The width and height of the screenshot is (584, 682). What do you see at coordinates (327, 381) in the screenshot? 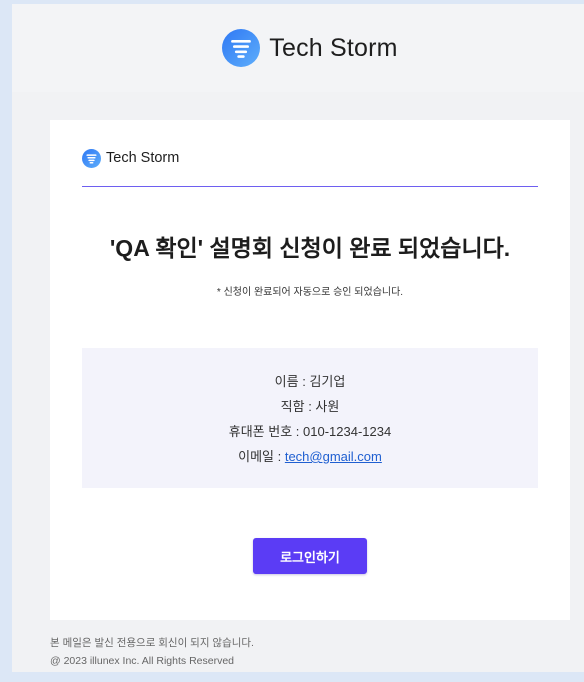
I see `info-value: 김기업` at bounding box center [327, 381].